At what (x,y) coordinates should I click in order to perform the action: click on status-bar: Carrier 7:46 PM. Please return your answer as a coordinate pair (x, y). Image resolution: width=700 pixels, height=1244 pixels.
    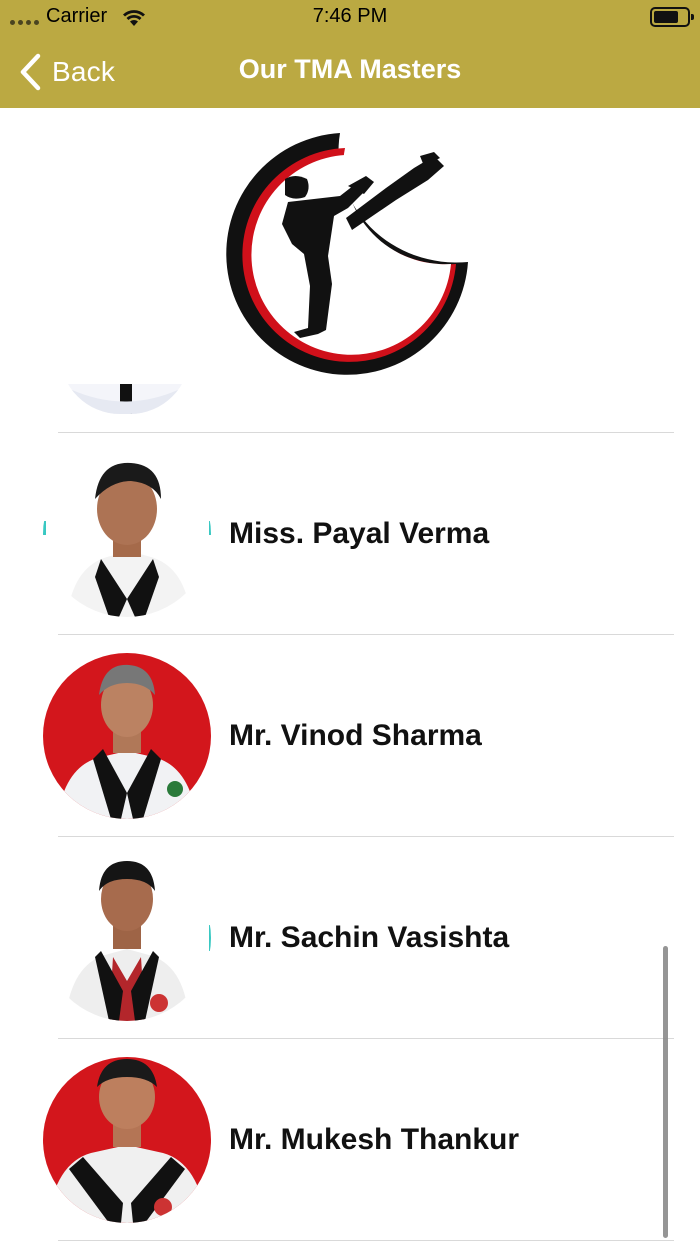
    Looking at the image, I should click on (350, 17).